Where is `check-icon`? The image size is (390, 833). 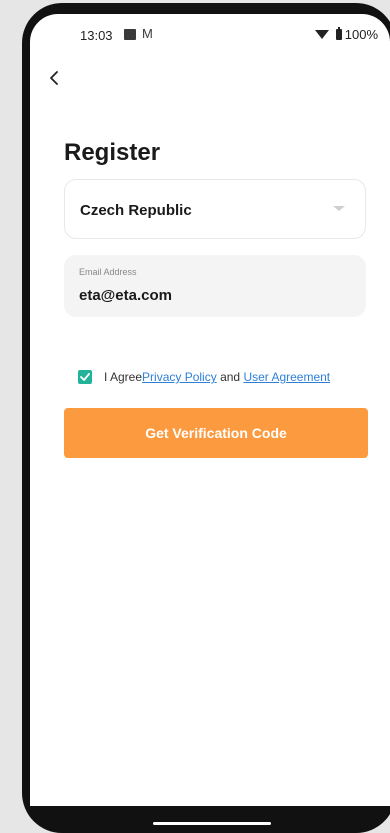
check-icon is located at coordinates (85, 377).